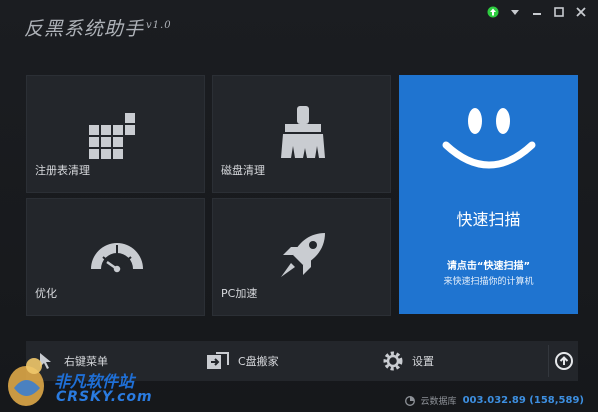 The image size is (598, 412). What do you see at coordinates (489, 138) in the screenshot?
I see `smiley-icon` at bounding box center [489, 138].